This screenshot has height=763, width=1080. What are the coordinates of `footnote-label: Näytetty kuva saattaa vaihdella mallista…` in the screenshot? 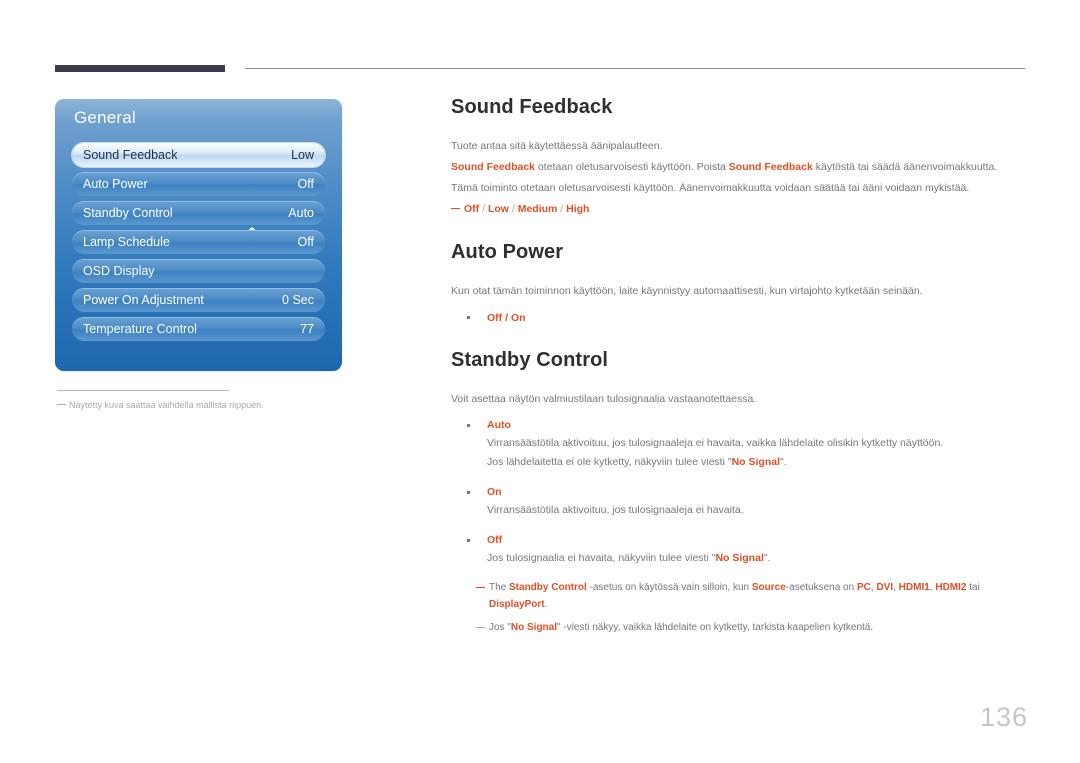 It's located at (166, 405).